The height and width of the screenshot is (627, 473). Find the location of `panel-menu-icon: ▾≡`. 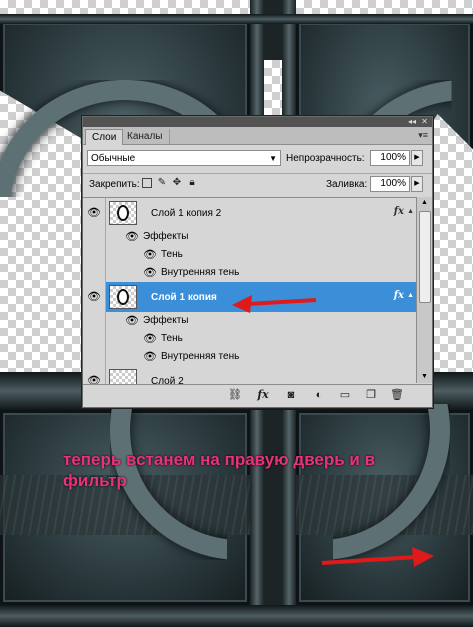

panel-menu-icon: ▾≡ is located at coordinates (423, 135).